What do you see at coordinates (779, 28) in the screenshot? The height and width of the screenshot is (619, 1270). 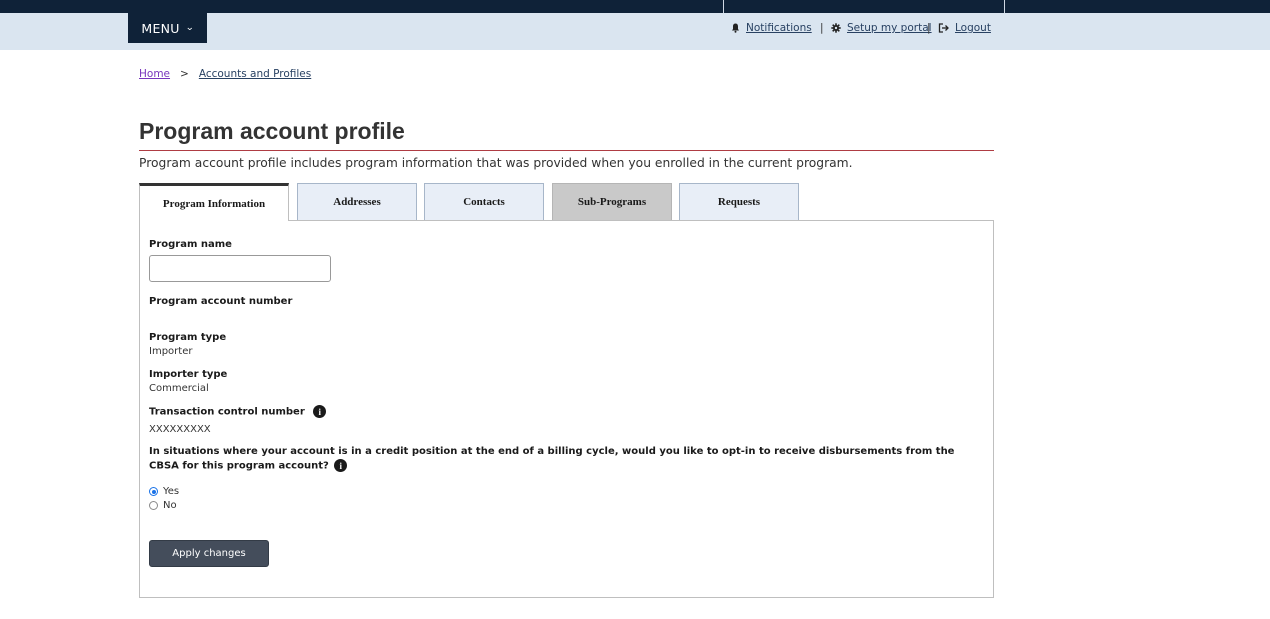 I see `notifications-link: Notifications` at bounding box center [779, 28].